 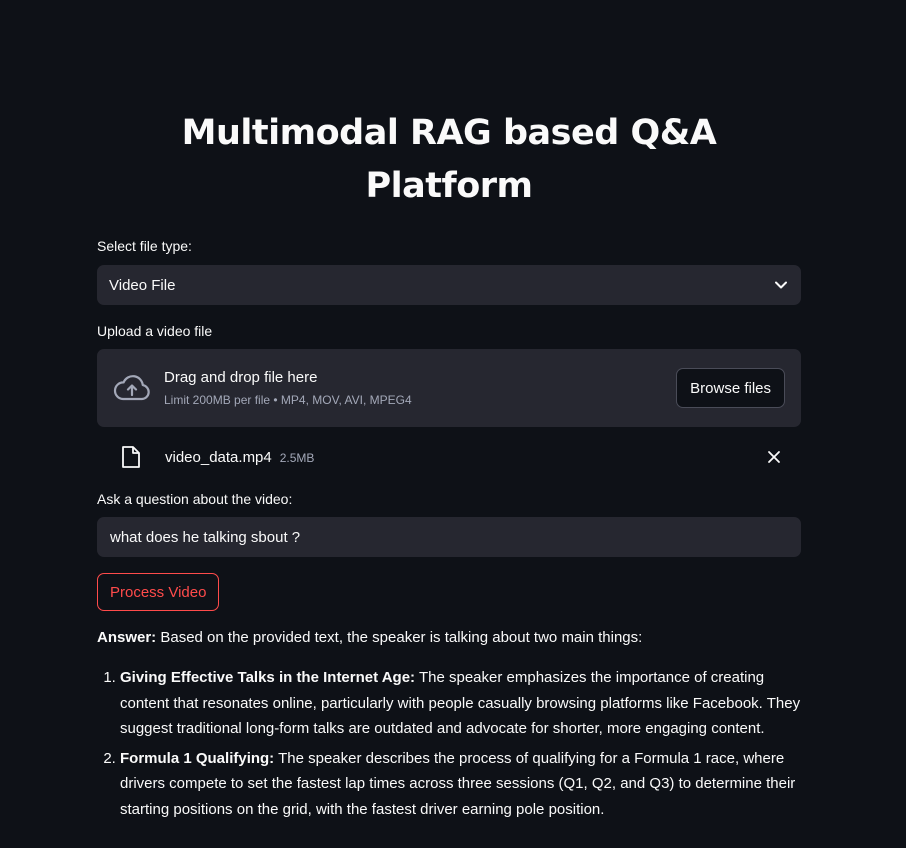 What do you see at coordinates (158, 592) in the screenshot?
I see `process-video-button: Process Video` at bounding box center [158, 592].